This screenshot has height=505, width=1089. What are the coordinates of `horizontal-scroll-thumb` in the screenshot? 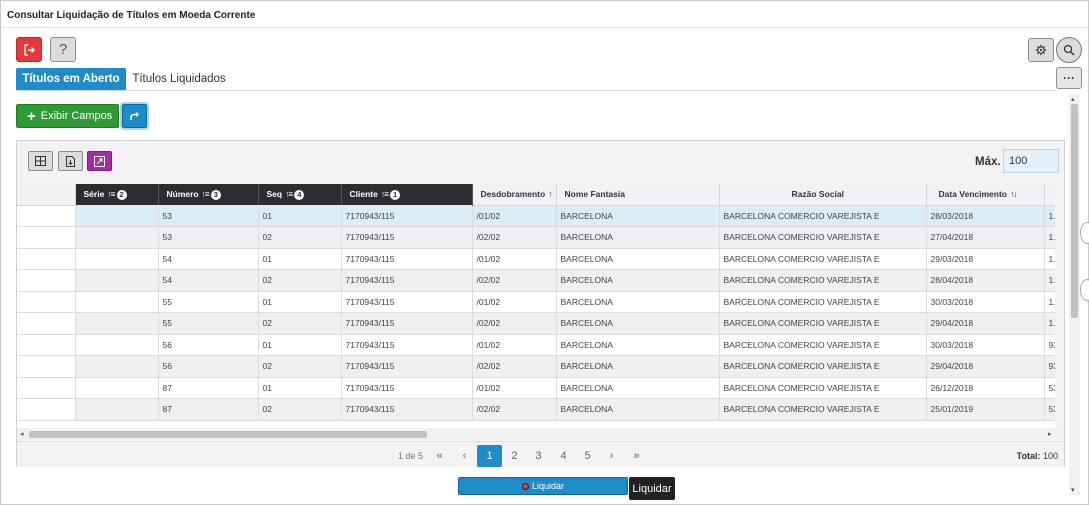 It's located at (228, 434).